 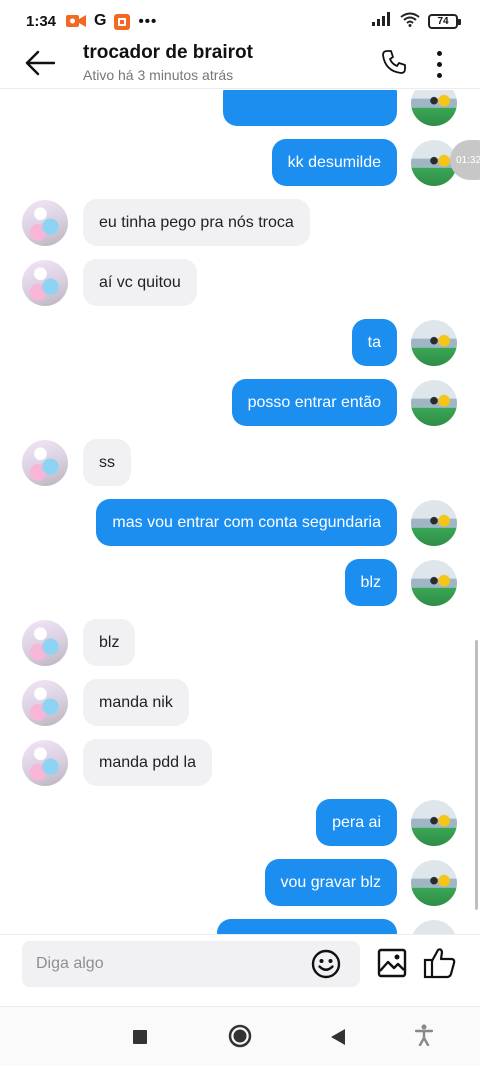 What do you see at coordinates (240, 163) in the screenshot?
I see `outgoing-message: kk desumilde` at bounding box center [240, 163].